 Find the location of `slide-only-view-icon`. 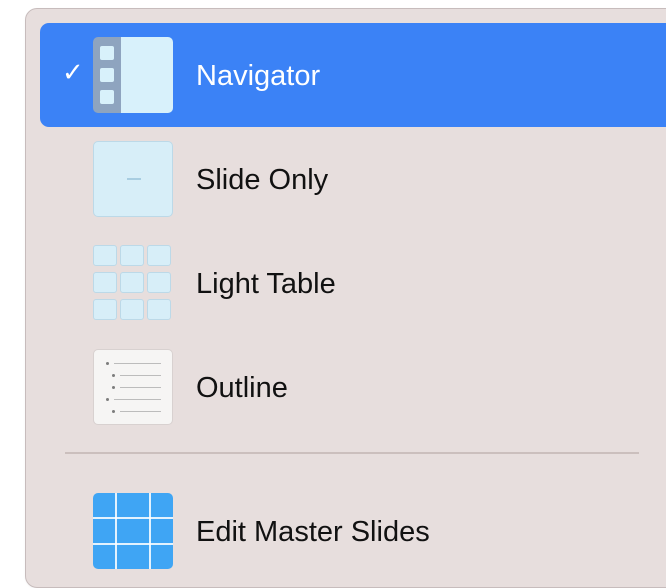

slide-only-view-icon is located at coordinates (133, 179).